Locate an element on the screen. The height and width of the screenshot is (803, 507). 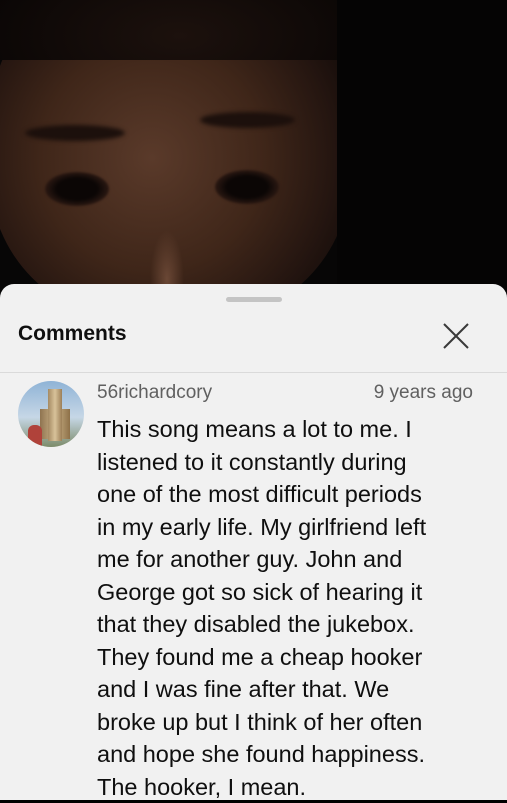
panel-title: Comments is located at coordinates (72, 333).